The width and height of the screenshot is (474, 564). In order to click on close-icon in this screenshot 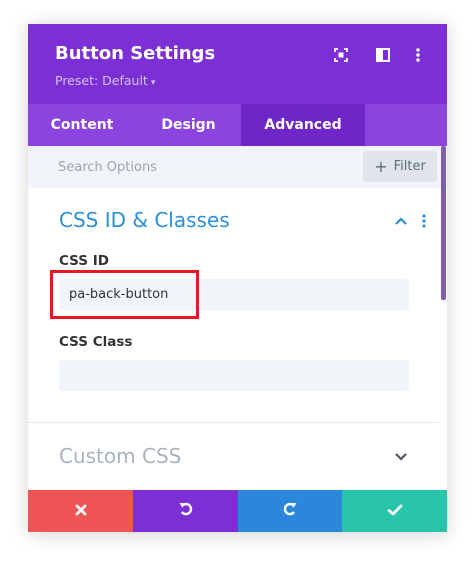, I will do `click(81, 511)`.